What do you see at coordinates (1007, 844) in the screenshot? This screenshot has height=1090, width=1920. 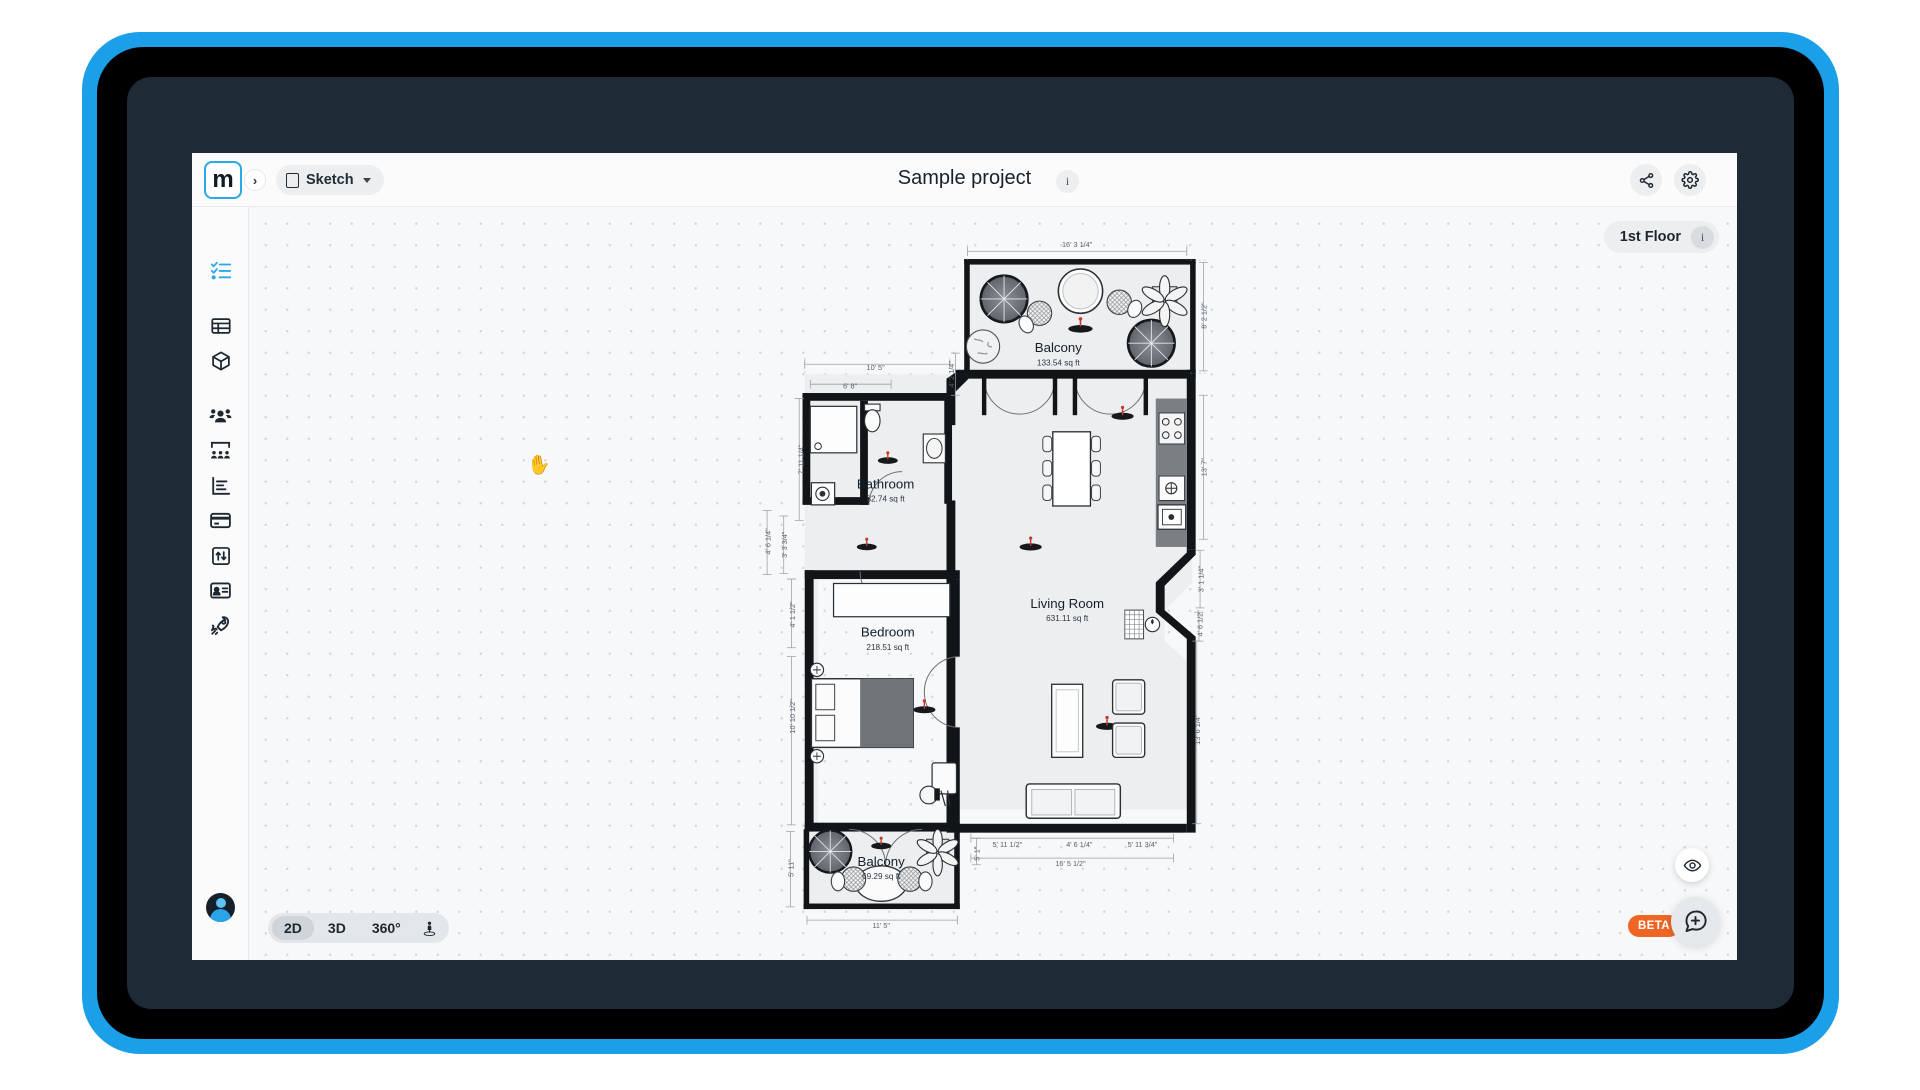 I see `dimension-label: 5' 11 1/2"` at bounding box center [1007, 844].